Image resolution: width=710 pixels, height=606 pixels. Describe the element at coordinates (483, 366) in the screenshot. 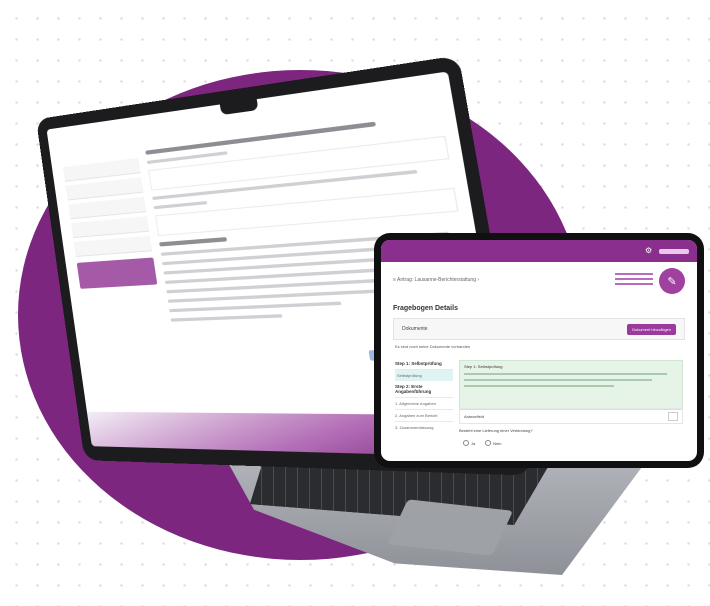

I see `info-heading: Step 1: Selbstprüfung` at that location.